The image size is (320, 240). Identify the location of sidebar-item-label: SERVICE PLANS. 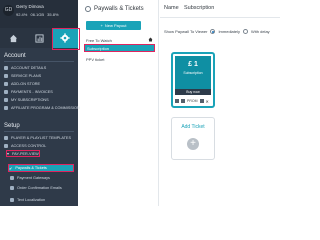
(26, 75).